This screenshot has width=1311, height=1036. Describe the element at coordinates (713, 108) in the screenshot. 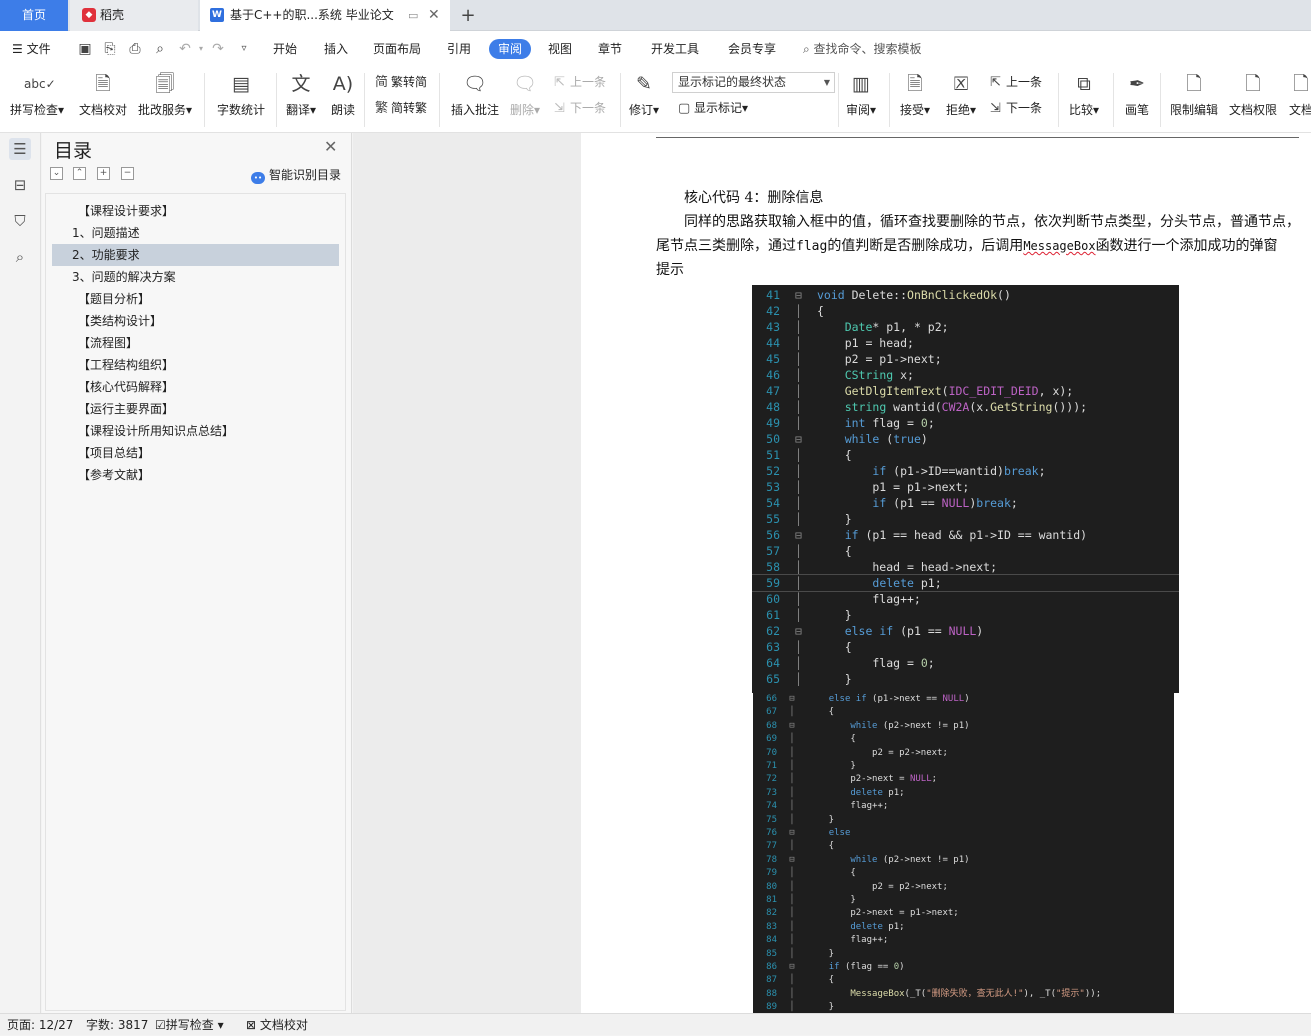

I see `show-markup-button: ▢ 显示标记▾` at that location.